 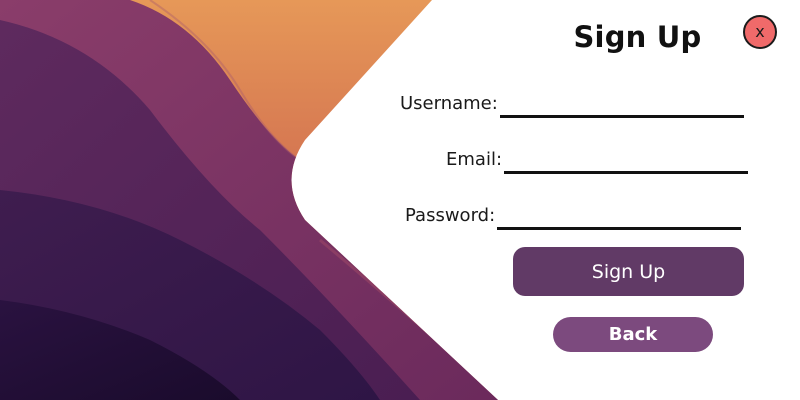 I want to click on username-row: Username:, so click(x=572, y=103).